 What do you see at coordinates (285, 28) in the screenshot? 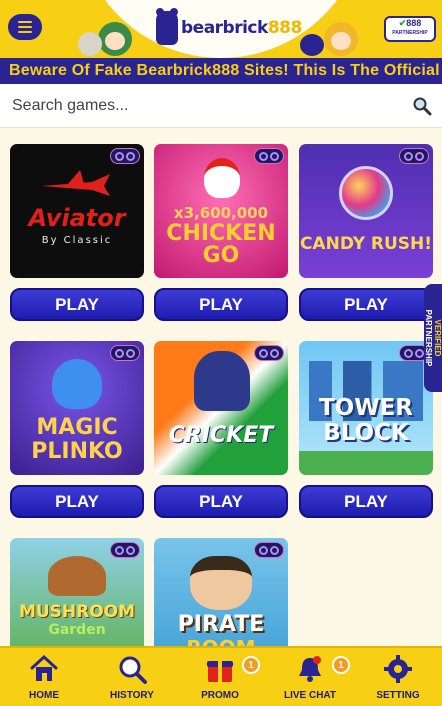
I see `logo-number: 888` at bounding box center [285, 28].